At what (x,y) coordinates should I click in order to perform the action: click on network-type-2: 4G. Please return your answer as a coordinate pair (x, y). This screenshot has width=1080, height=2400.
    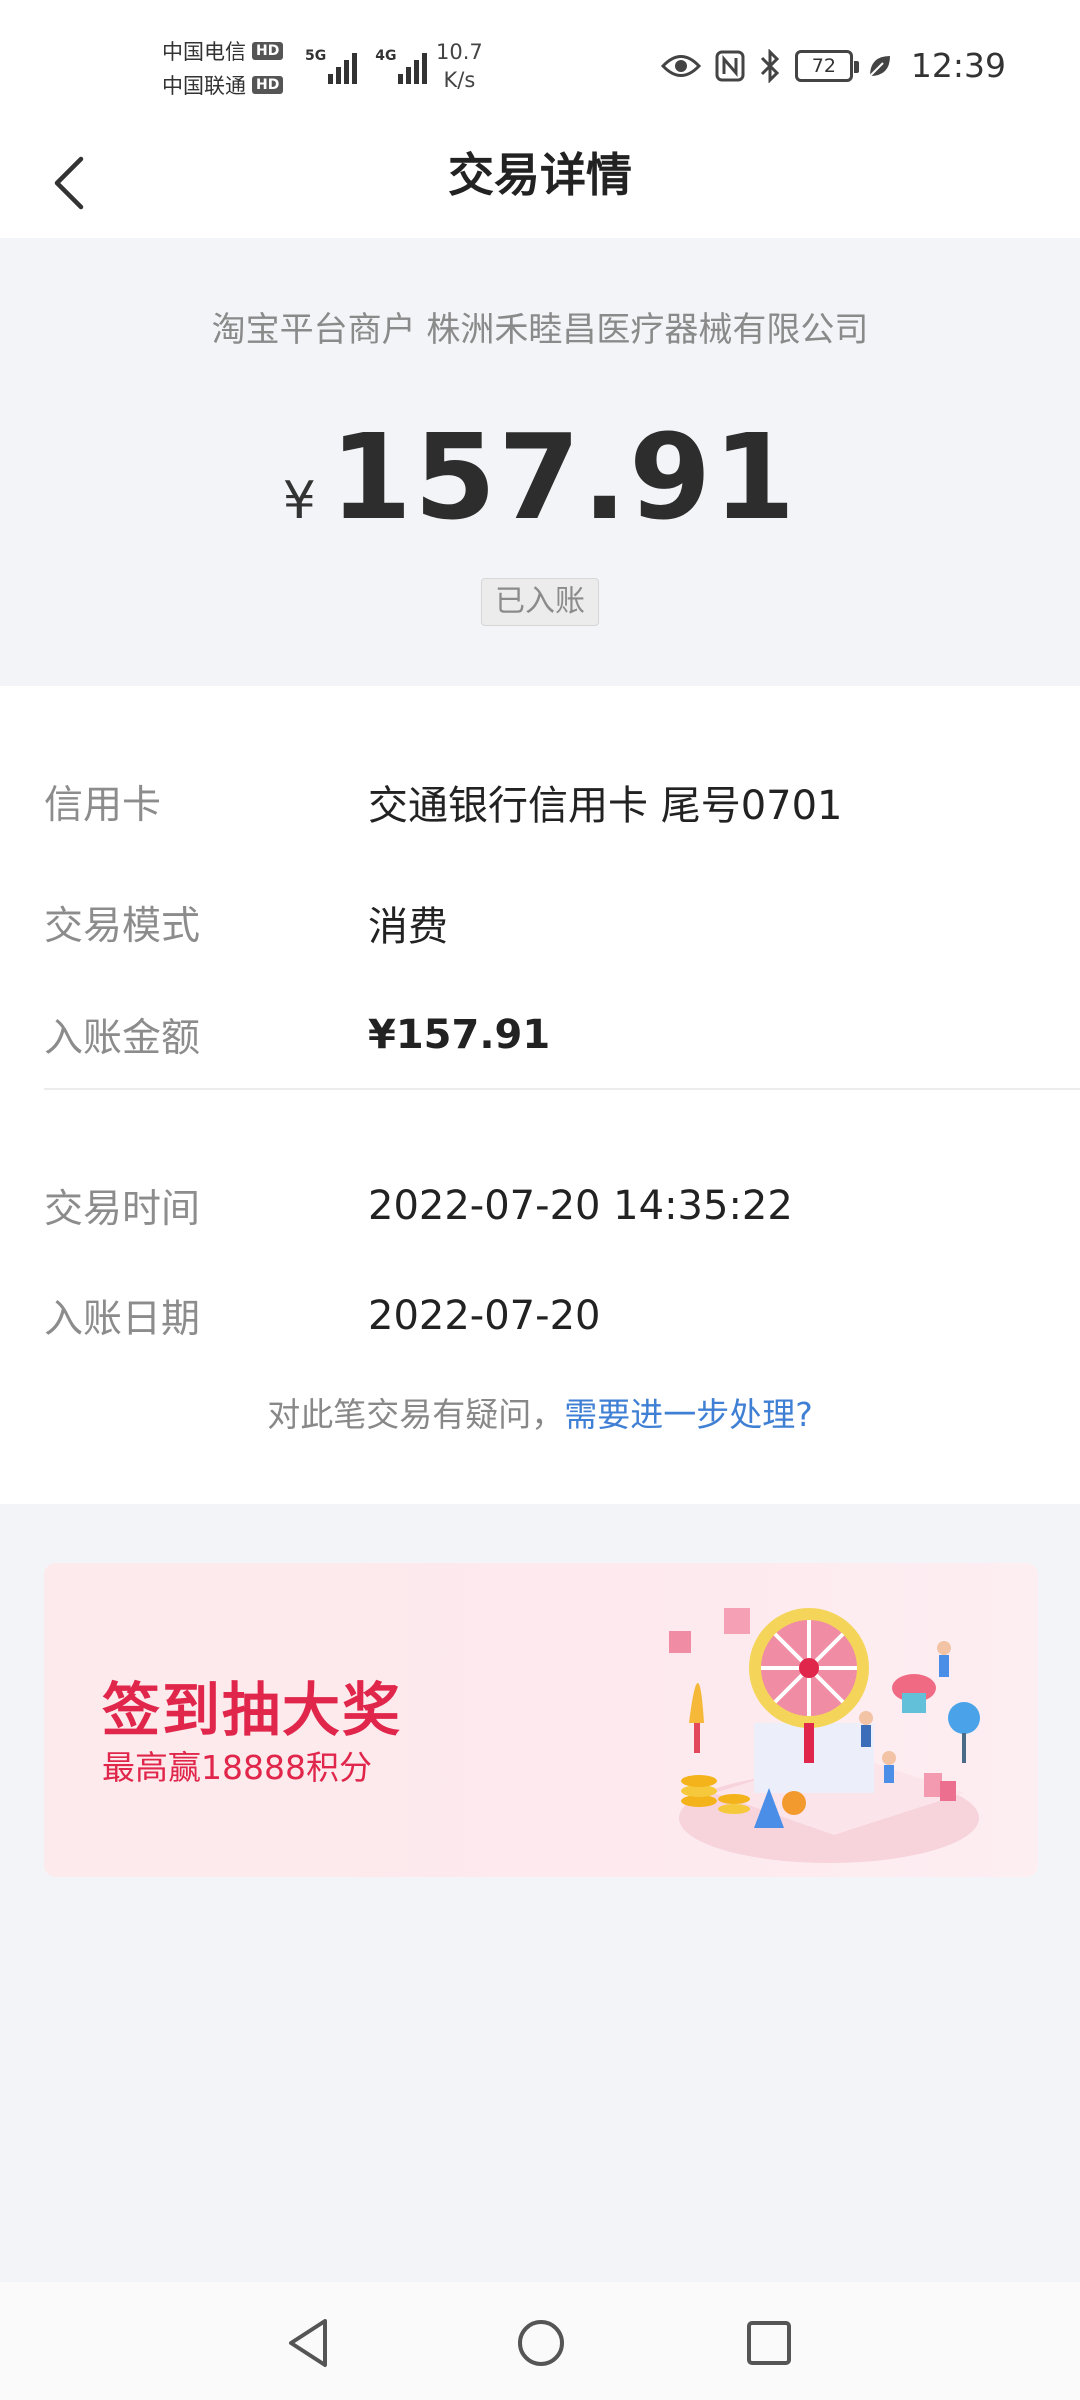
    Looking at the image, I should click on (386, 56).